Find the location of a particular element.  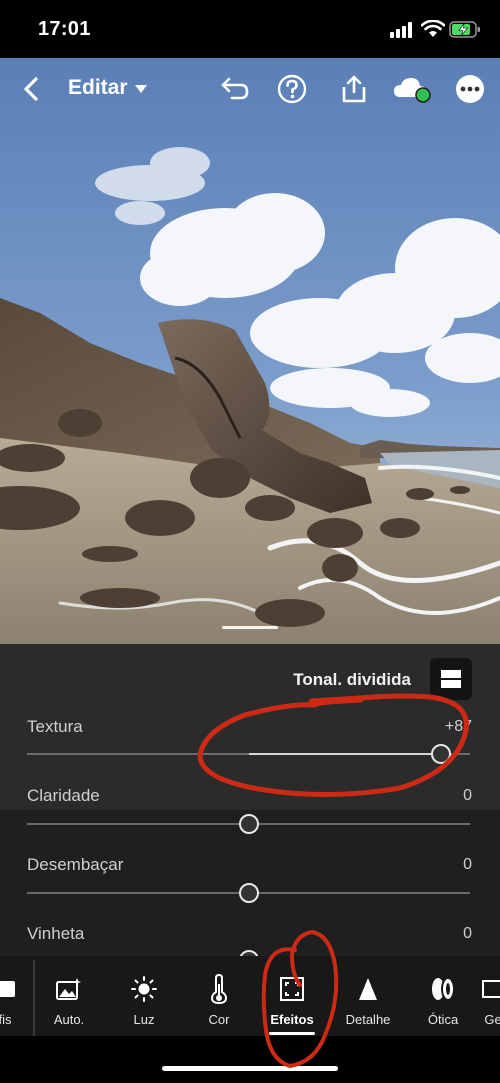

split-toning-icon is located at coordinates (451, 679).